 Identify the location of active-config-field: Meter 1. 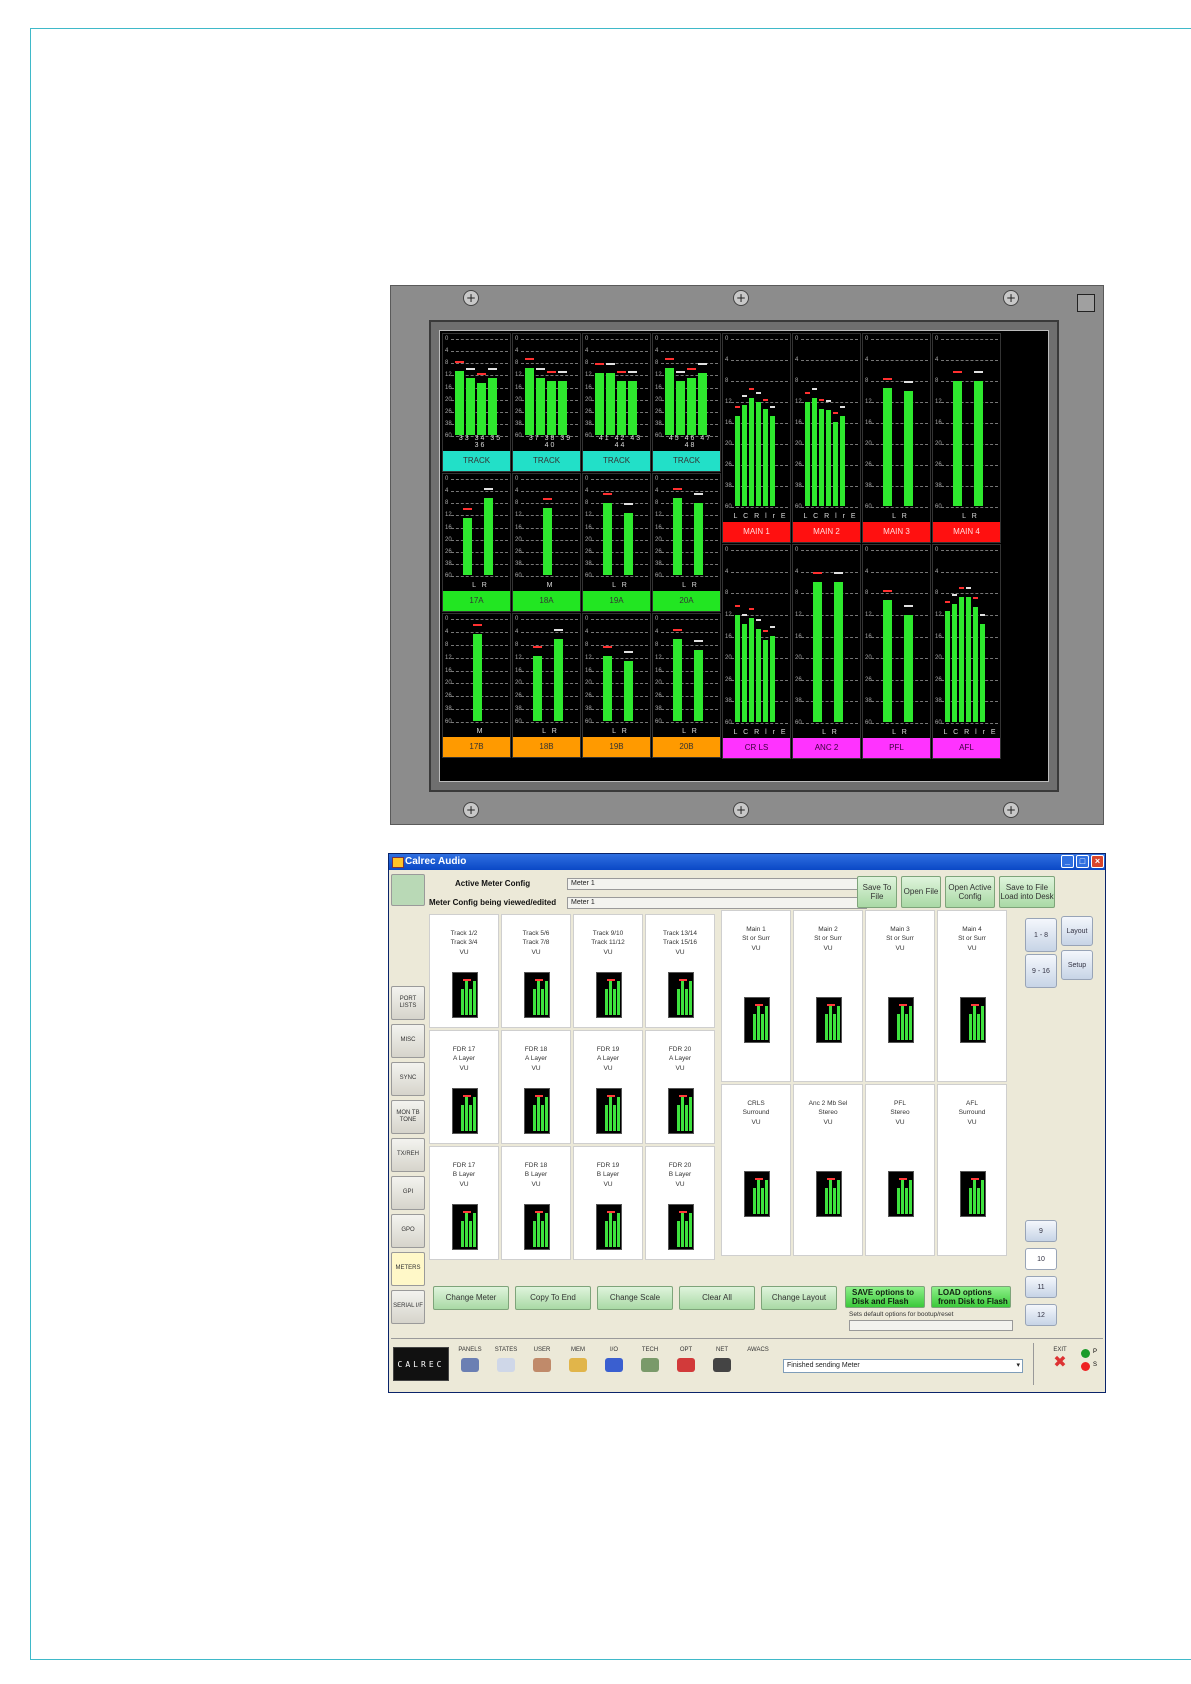
(717, 884).